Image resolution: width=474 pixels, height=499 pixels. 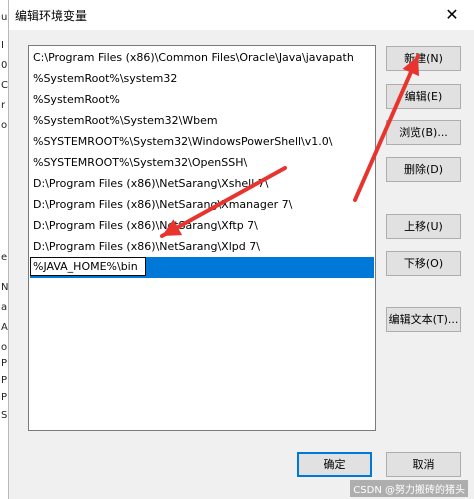 What do you see at coordinates (3, 105) in the screenshot?
I see `background-text: r` at bounding box center [3, 105].